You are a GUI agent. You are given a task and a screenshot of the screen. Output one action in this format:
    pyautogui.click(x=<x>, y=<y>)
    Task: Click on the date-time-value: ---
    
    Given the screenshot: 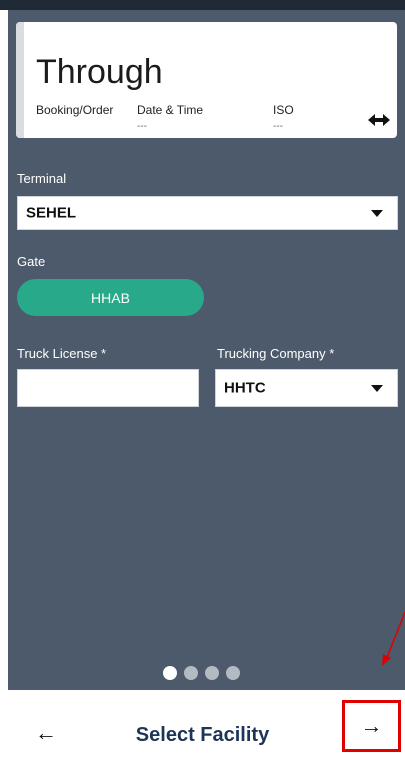 What is the action you would take?
    pyautogui.click(x=142, y=126)
    